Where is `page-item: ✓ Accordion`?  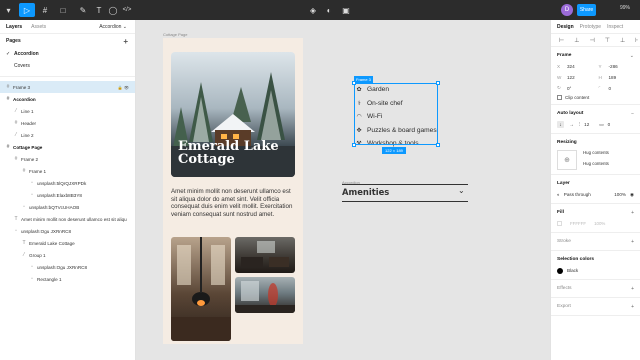
page-item: ✓ Accordion is located at coordinates (67, 54).